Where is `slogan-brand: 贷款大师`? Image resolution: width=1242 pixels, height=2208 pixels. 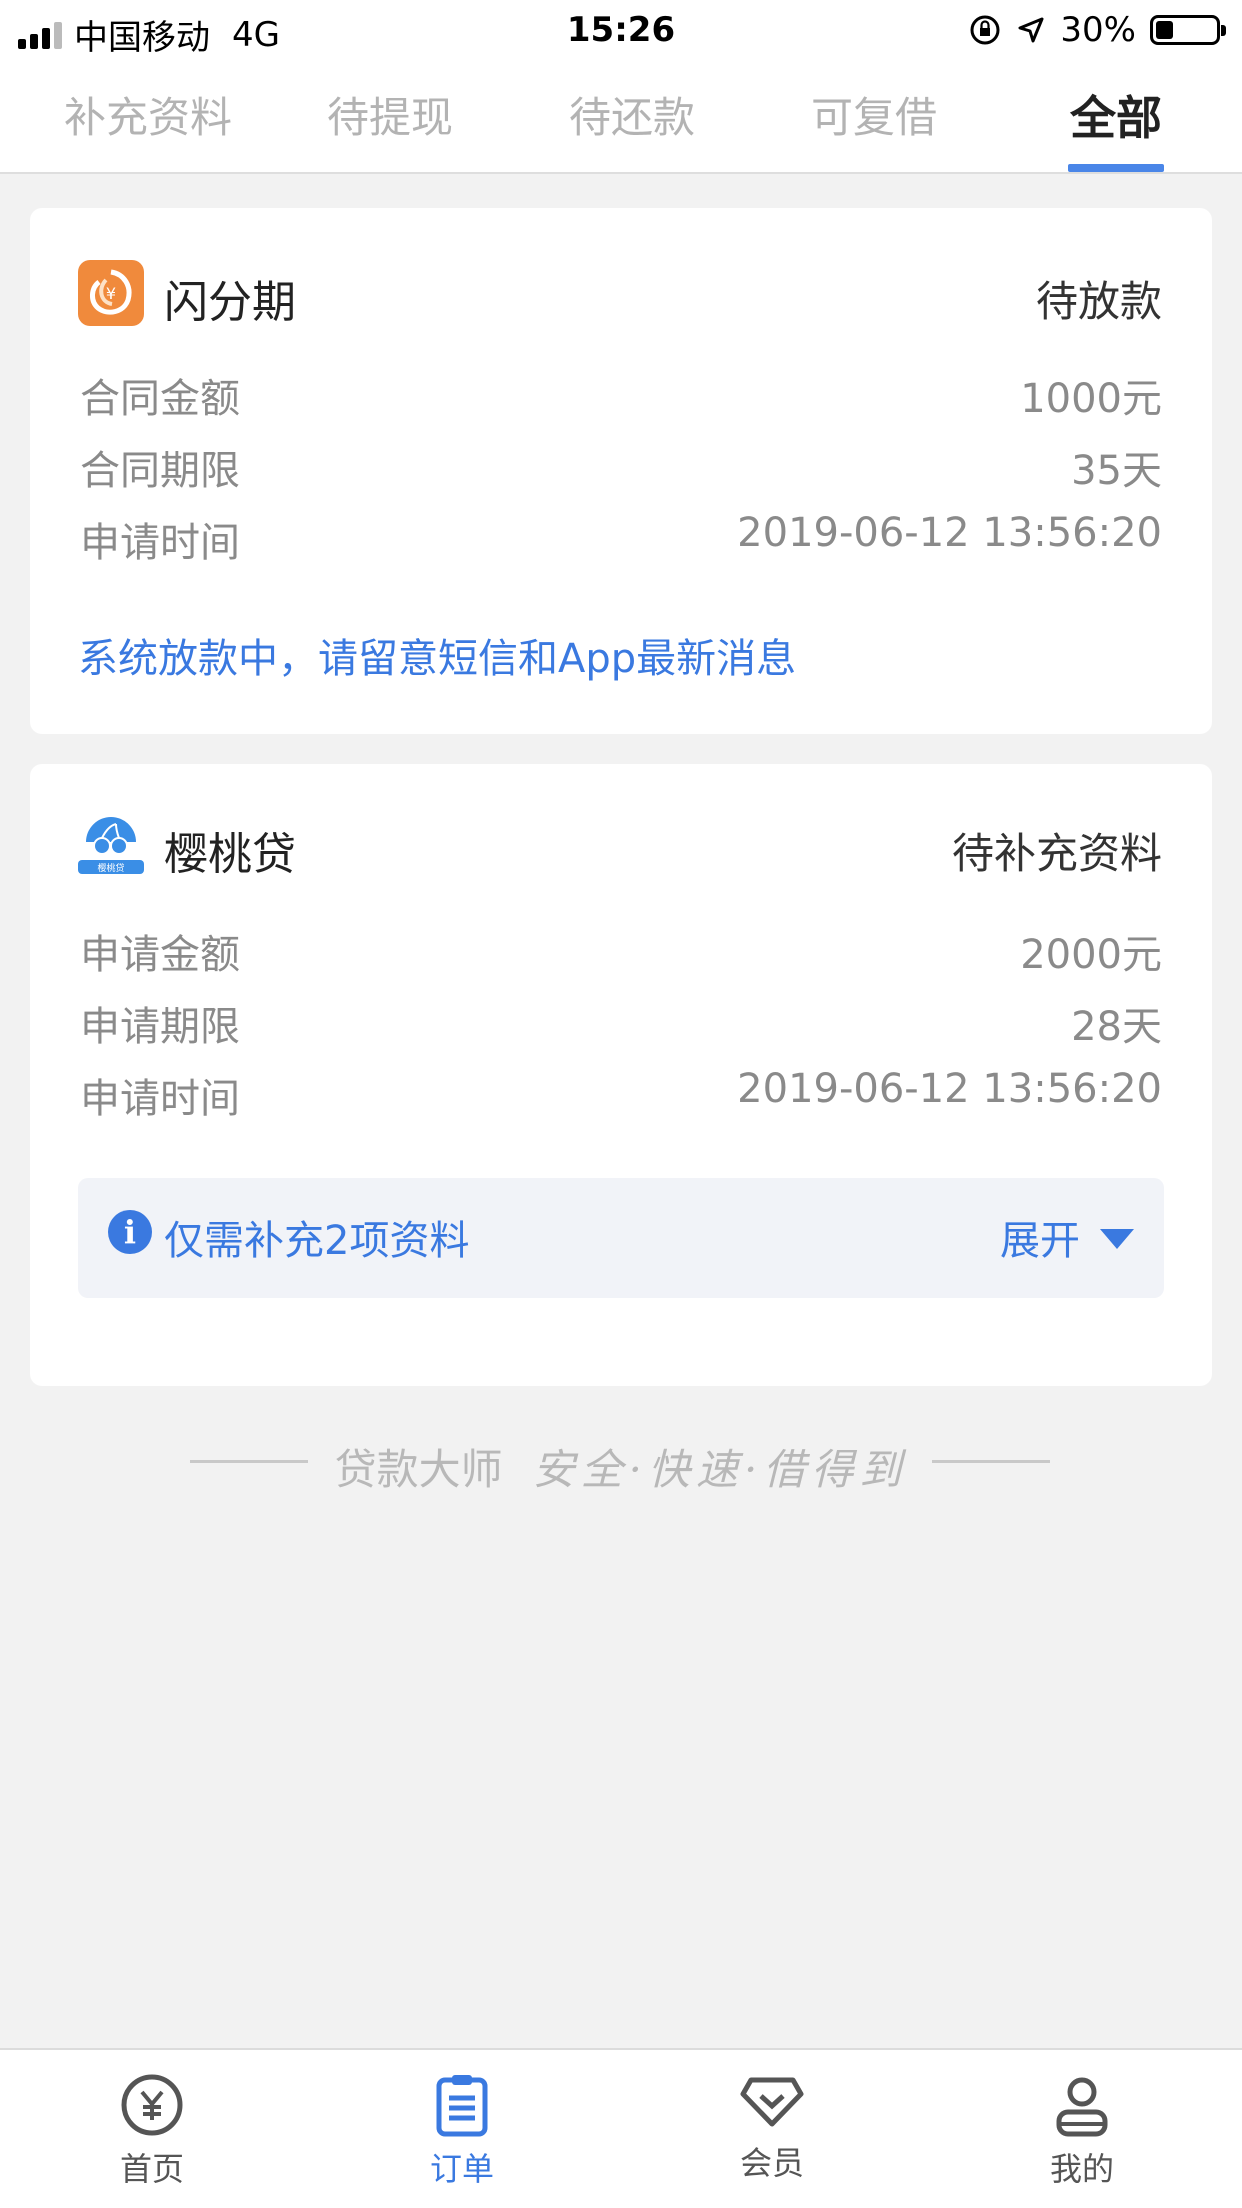
slogan-brand: 贷款大师 is located at coordinates (418, 1469).